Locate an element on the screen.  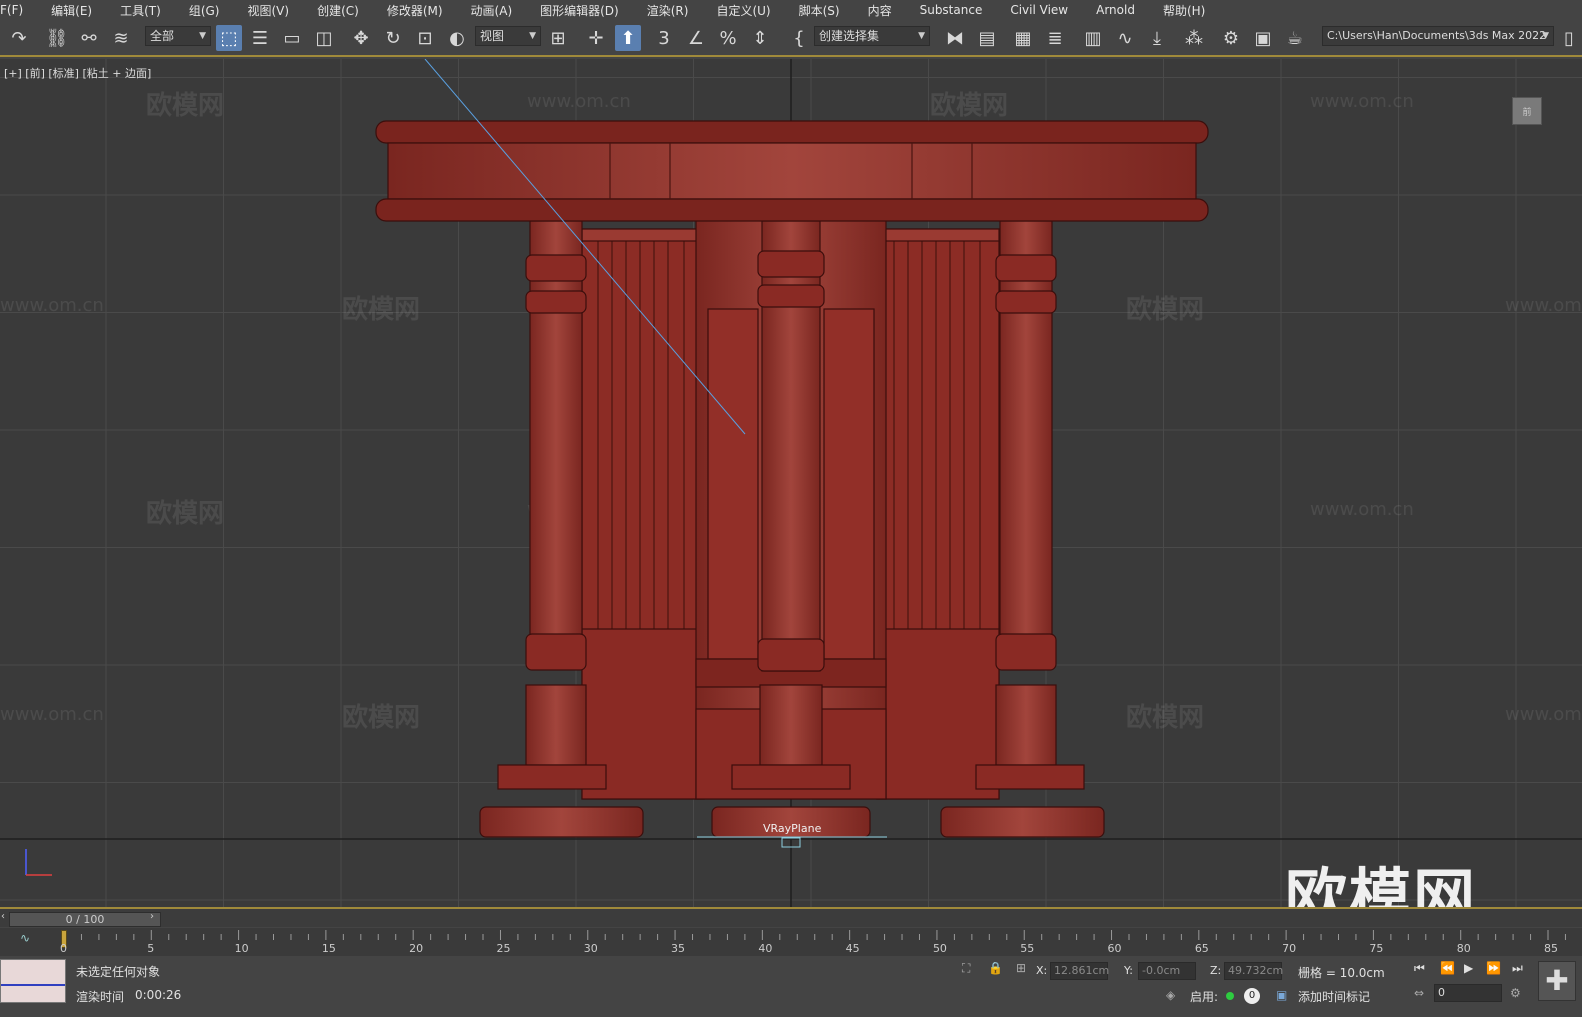
link-icon: ⛓ is located at coordinates (57, 38).